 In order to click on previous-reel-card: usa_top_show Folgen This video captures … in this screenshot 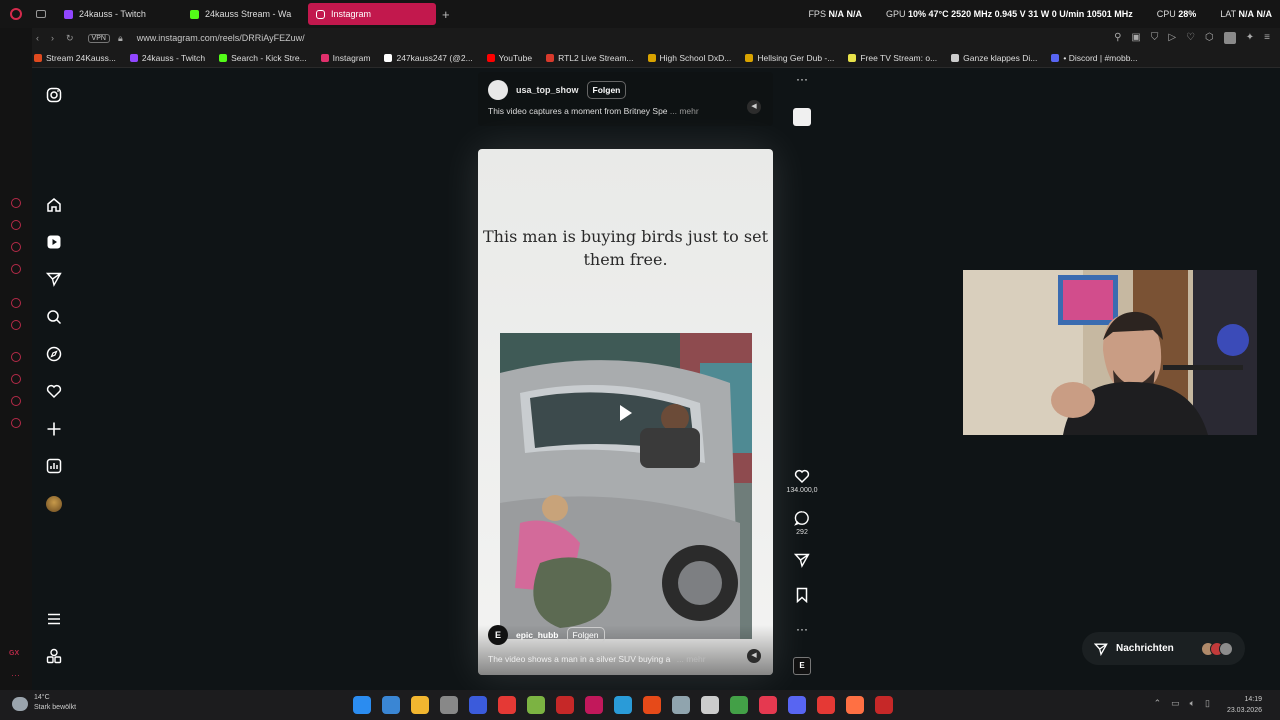, I will do `click(625, 99)`.